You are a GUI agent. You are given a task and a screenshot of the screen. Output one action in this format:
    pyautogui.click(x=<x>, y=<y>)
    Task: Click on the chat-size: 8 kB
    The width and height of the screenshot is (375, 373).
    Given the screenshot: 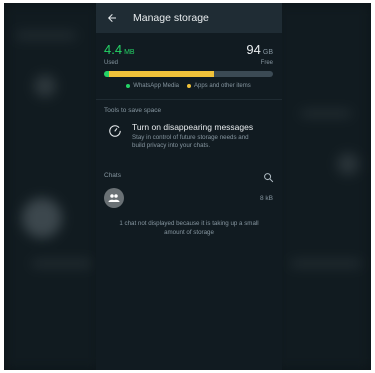 What is the action you would take?
    pyautogui.click(x=266, y=198)
    